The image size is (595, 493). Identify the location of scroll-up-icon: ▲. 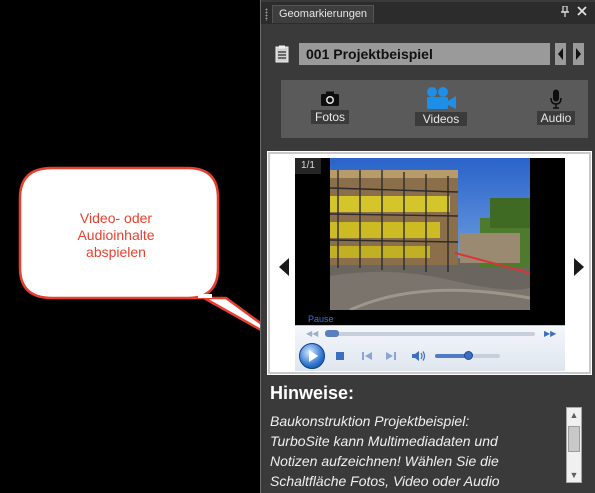
(574, 415).